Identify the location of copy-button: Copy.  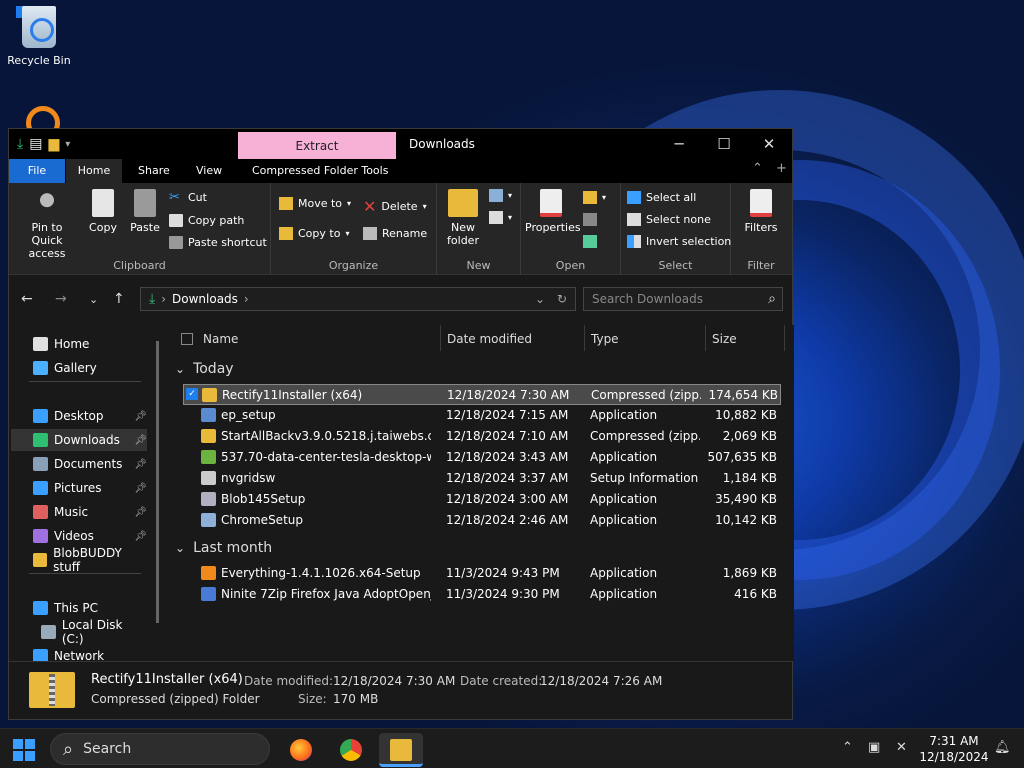
(103, 211).